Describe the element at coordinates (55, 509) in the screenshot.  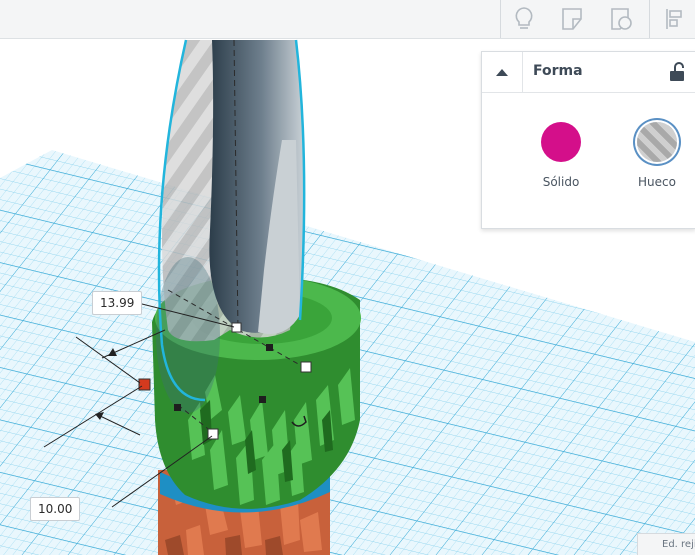
I see `dimension-input-bottom: 10.00` at that location.